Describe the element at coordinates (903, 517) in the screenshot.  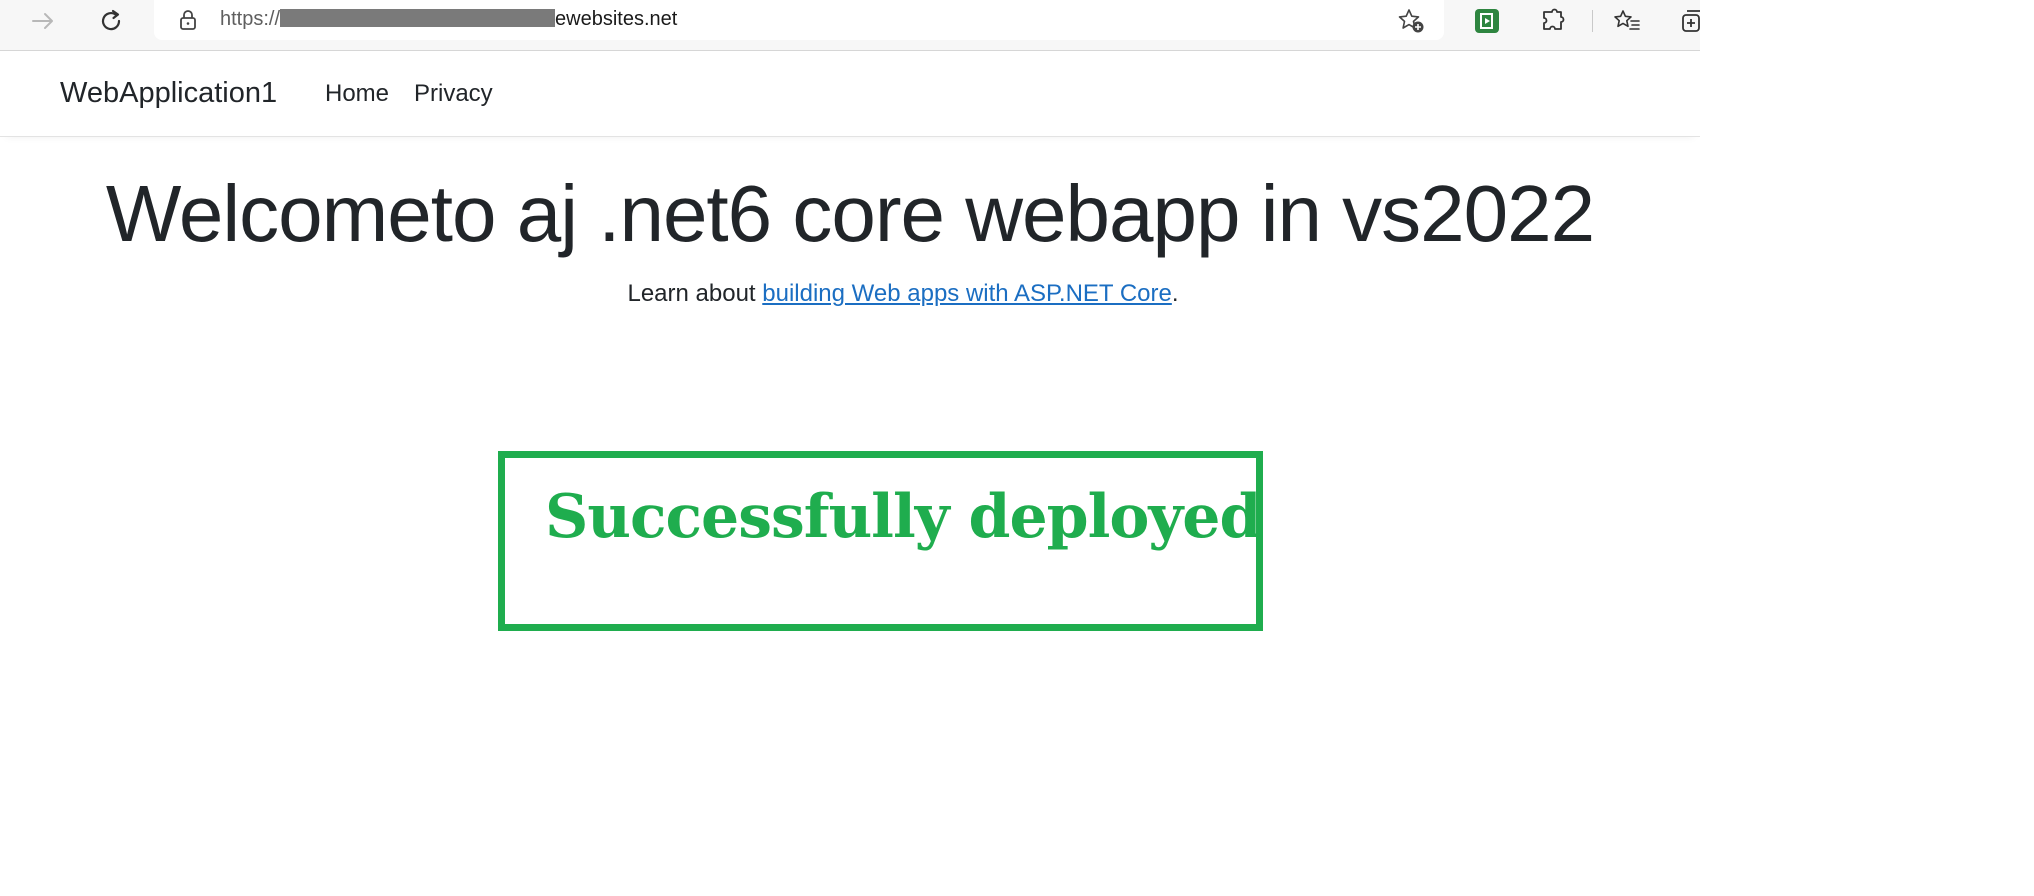
I see `success-annotation-text: Successfully deployed` at that location.